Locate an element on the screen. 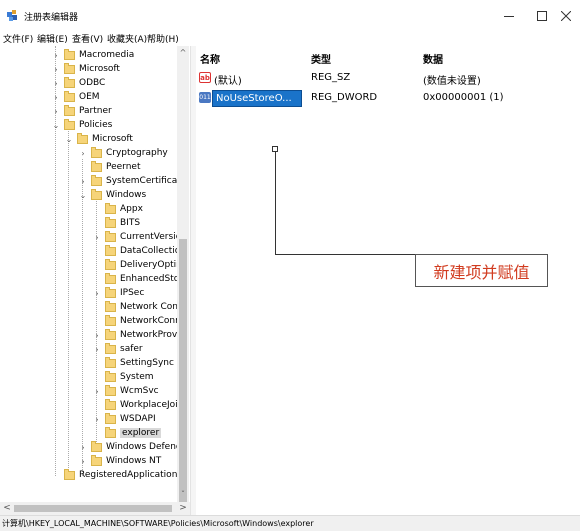  callout-leader-line is located at coordinates (275, 203).